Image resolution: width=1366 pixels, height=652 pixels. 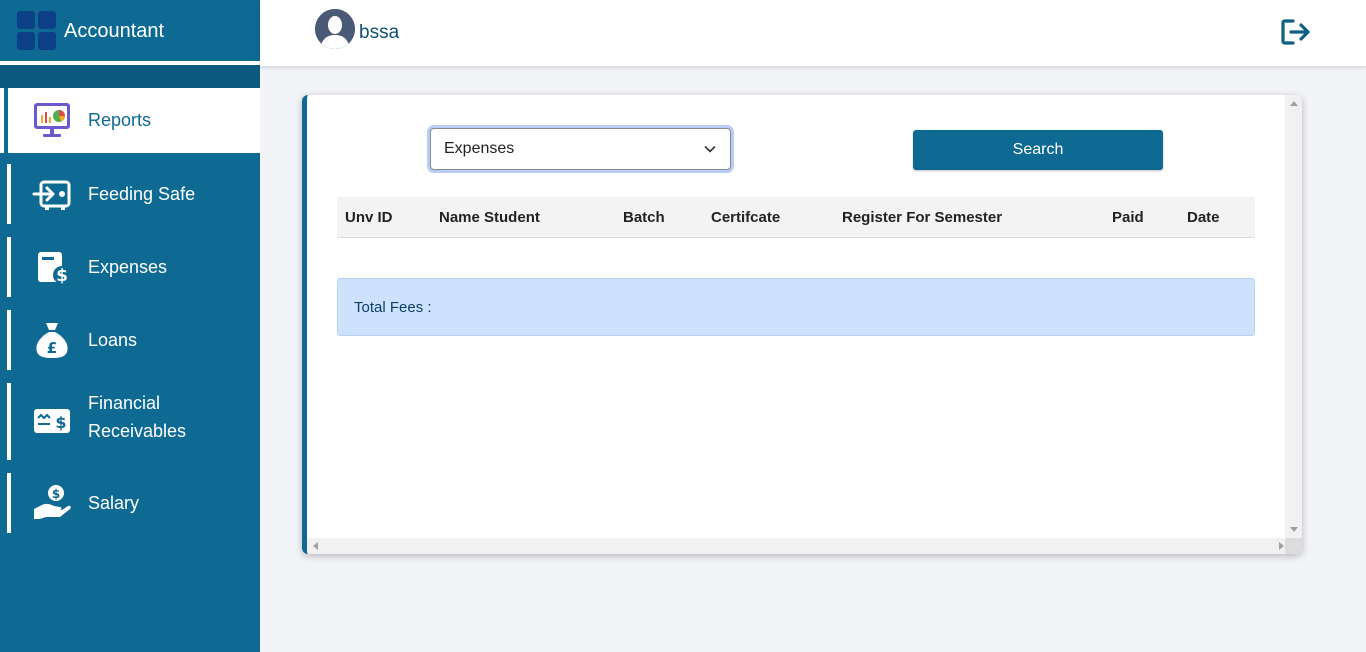 I want to click on scrollbar-corner, so click(x=1293, y=546).